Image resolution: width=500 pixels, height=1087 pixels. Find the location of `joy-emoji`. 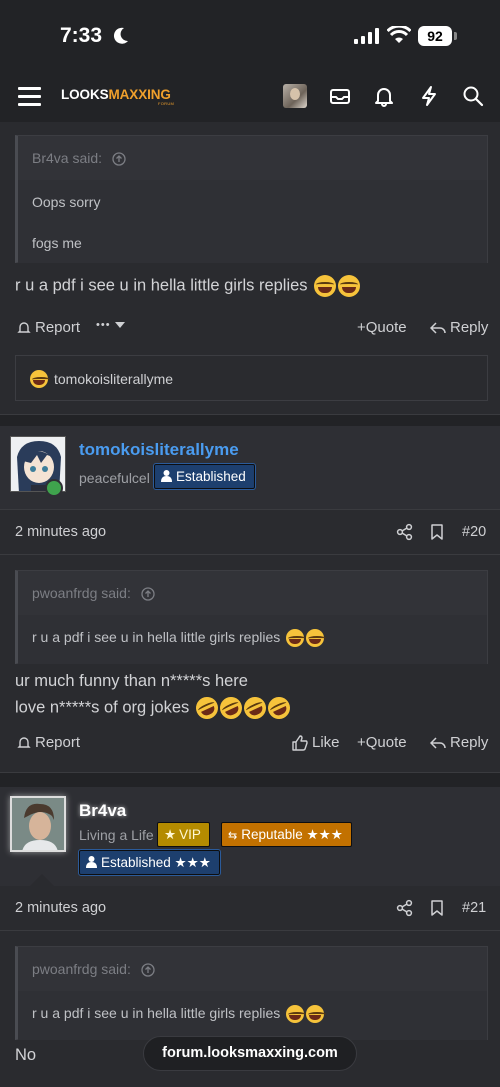

joy-emoji is located at coordinates (40, 379).